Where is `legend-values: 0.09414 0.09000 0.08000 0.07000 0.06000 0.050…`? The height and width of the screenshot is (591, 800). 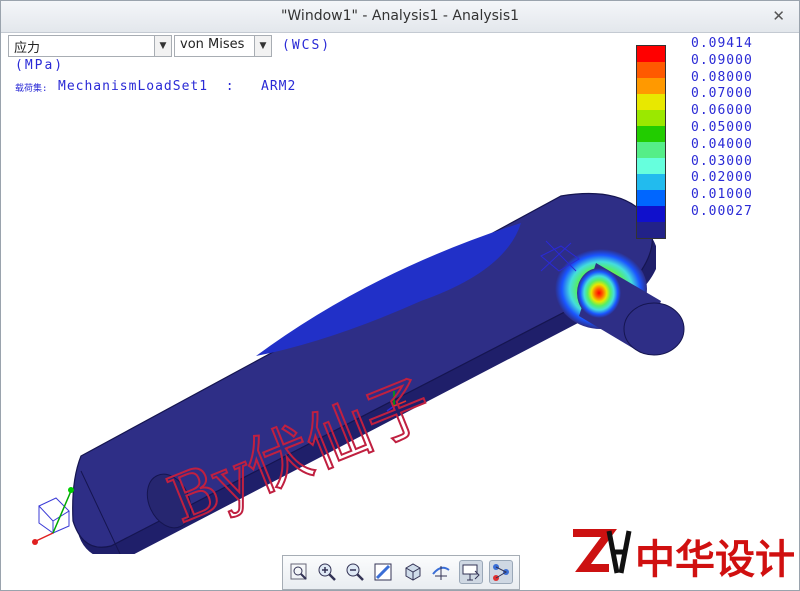 legend-values: 0.09414 0.09000 0.08000 0.07000 0.06000 0.050… is located at coordinates (722, 128).